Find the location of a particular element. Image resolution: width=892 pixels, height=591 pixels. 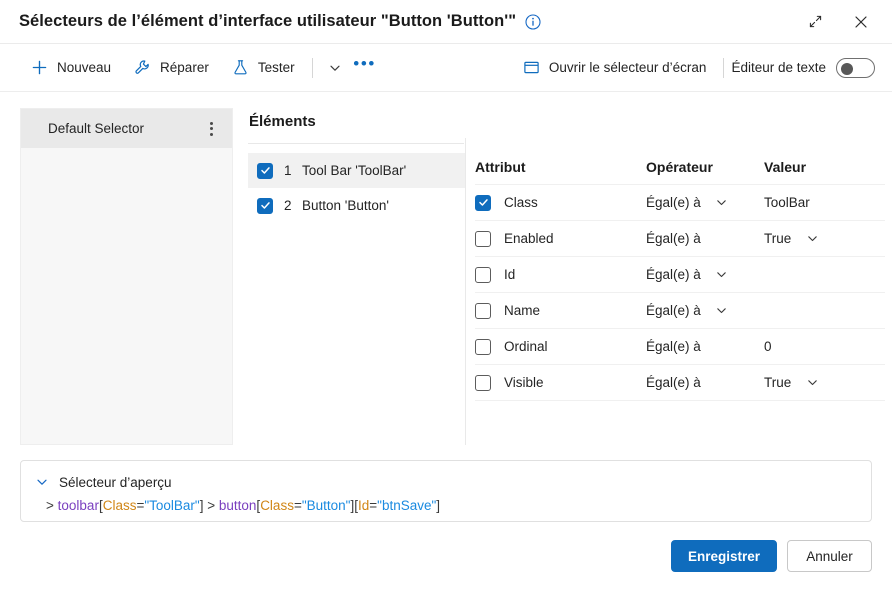

text-editor-label: Éditeur de texte is located at coordinates (778, 67).